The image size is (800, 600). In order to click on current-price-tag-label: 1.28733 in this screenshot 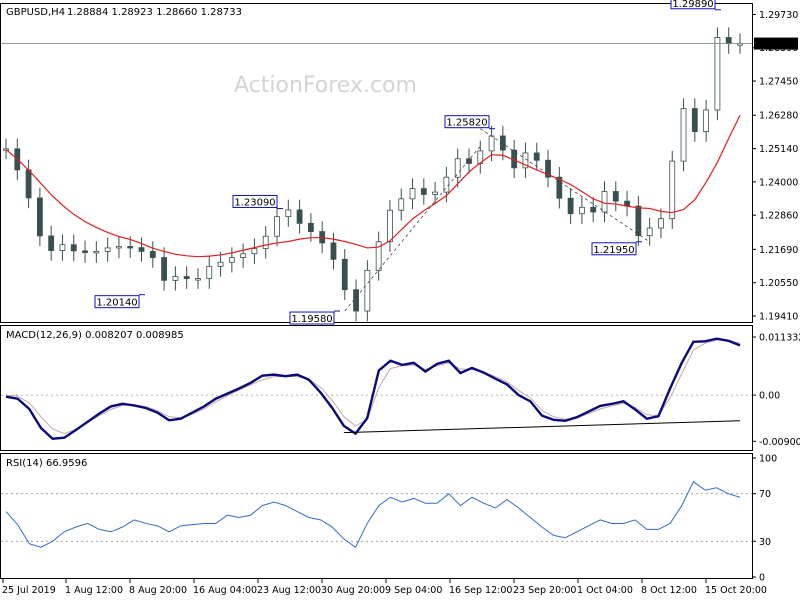, I will do `click(776, 44)`.